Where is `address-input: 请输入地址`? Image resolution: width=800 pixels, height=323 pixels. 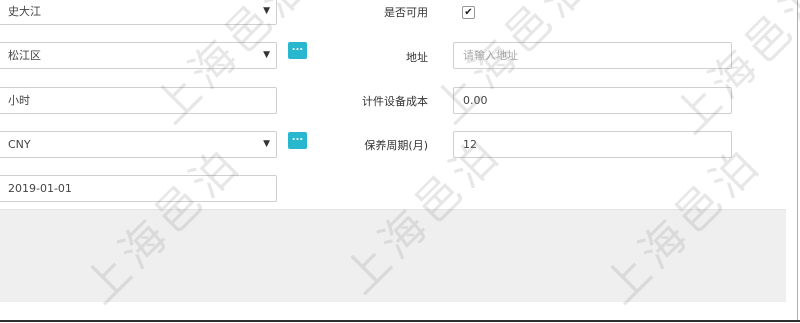
address-input: 请输入地址 is located at coordinates (592, 55).